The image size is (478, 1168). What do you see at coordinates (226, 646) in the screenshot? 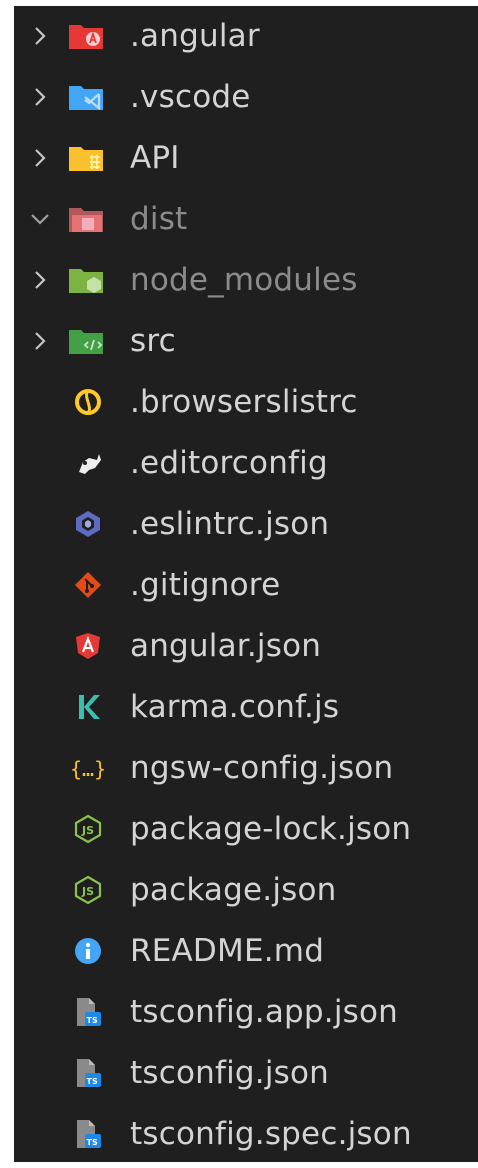
I see `item-label: angular.json` at bounding box center [226, 646].